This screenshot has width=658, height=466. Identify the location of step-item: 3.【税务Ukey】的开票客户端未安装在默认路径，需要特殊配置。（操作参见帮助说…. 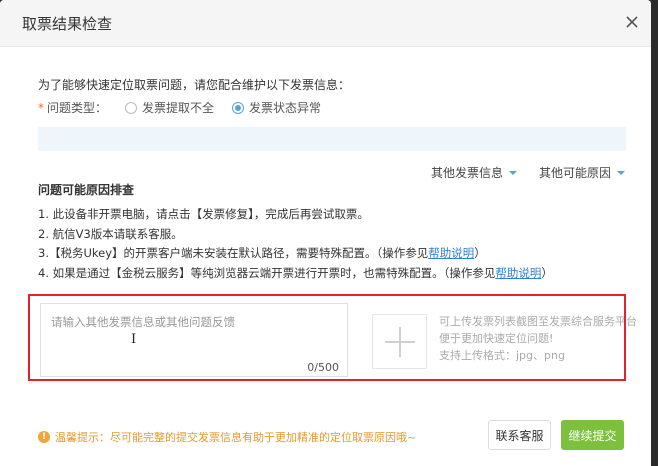
(262, 253).